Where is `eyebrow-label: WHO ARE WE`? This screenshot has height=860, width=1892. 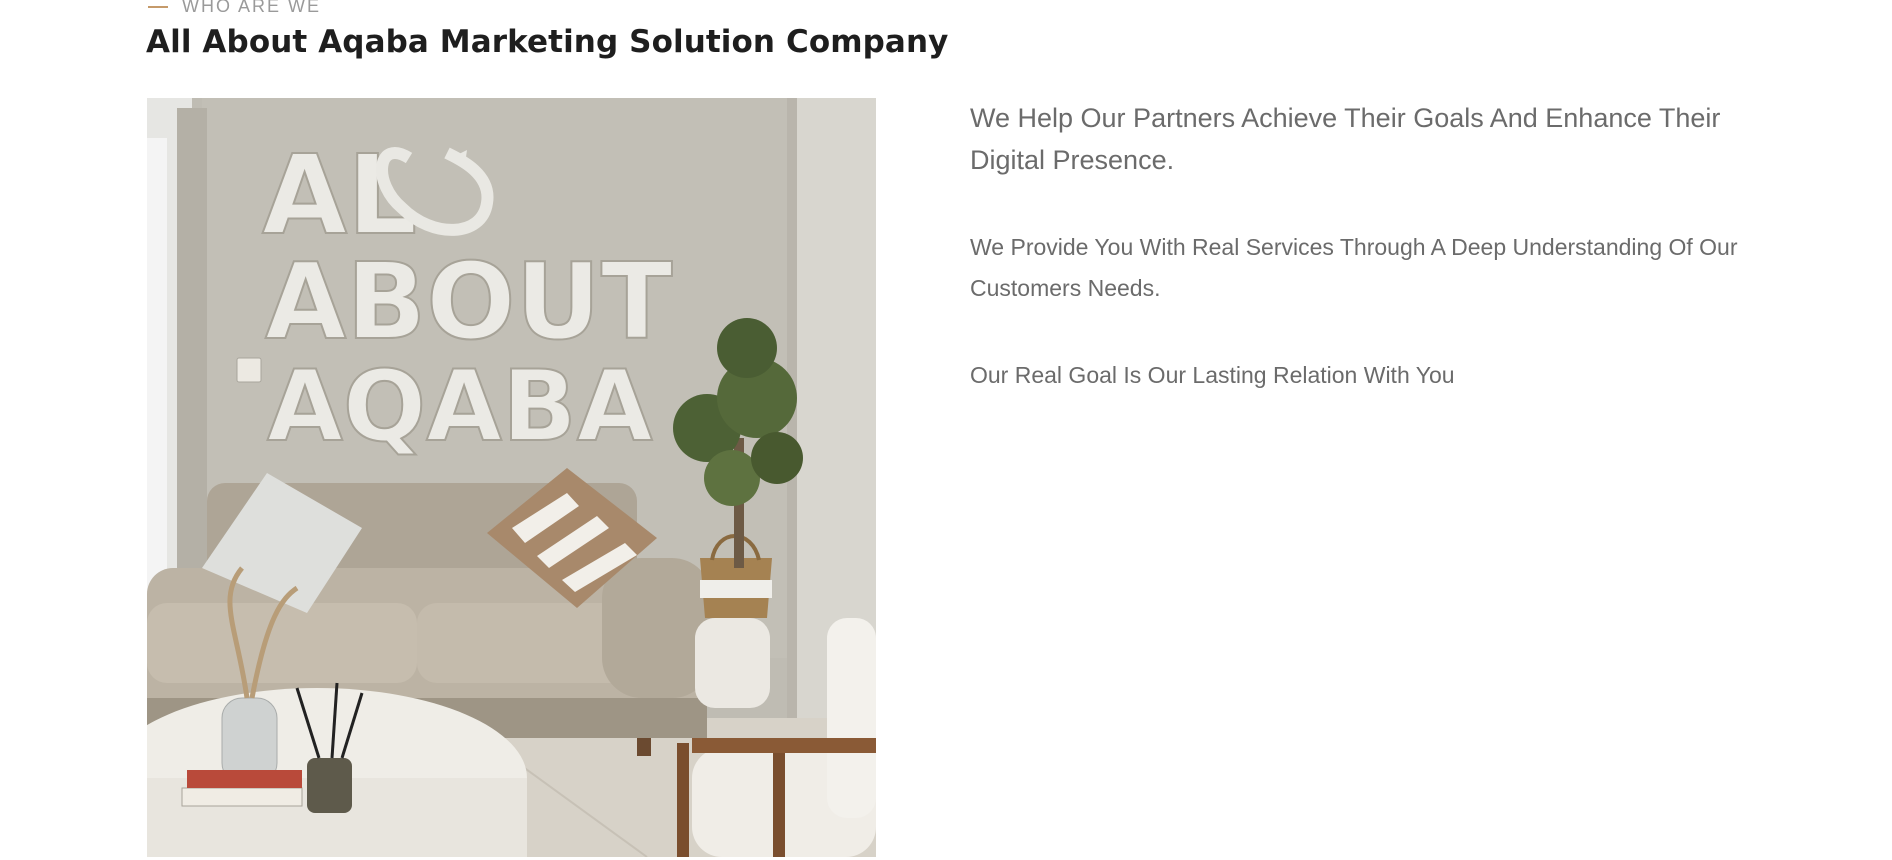 eyebrow-label: WHO ARE WE is located at coordinates (252, 8).